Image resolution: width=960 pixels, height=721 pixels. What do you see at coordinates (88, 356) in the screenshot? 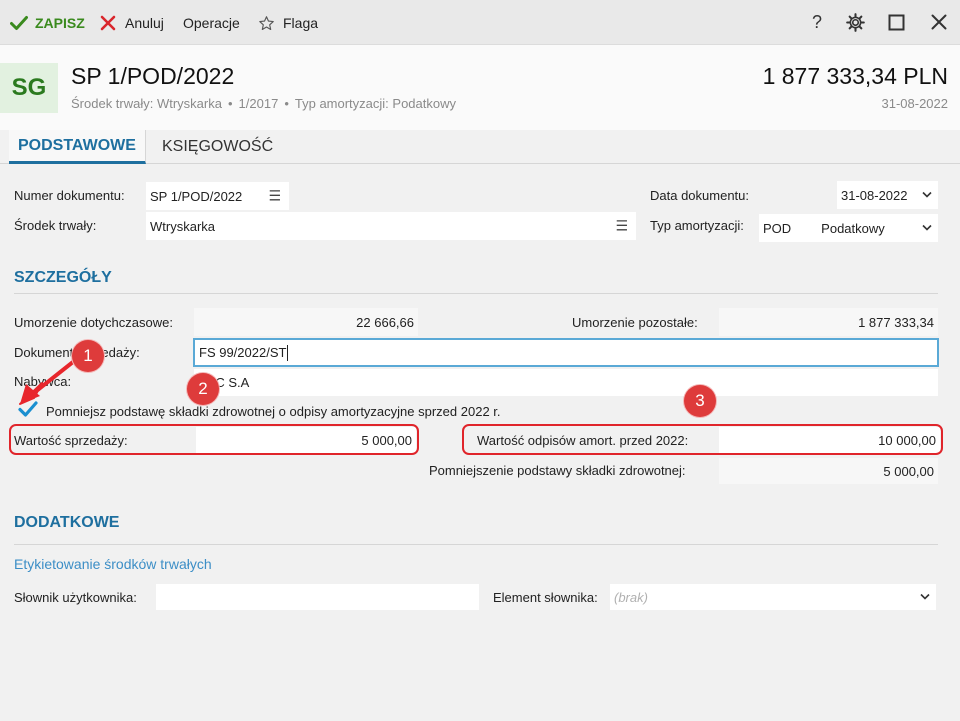
I see `annotation-badge-1: 1` at bounding box center [88, 356].